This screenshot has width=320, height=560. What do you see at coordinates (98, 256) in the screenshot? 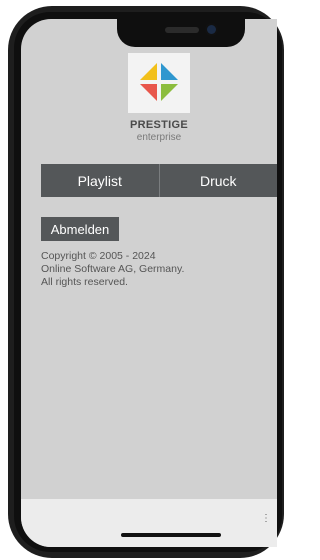
I see `copyright-line: Copyright © 2005 - 2024` at bounding box center [98, 256].